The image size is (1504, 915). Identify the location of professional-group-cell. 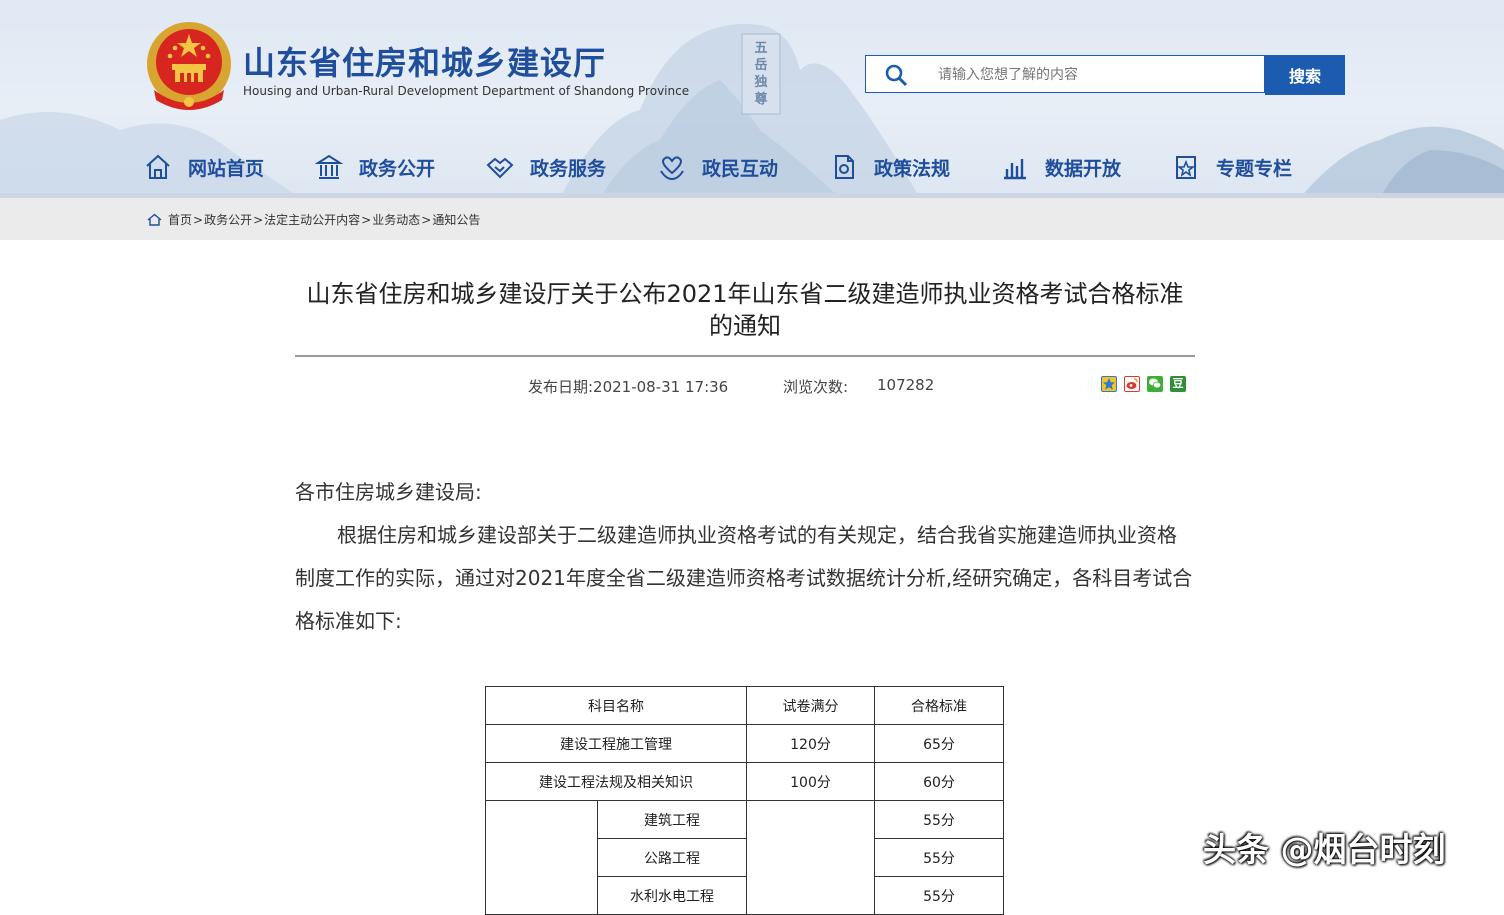
(541, 857).